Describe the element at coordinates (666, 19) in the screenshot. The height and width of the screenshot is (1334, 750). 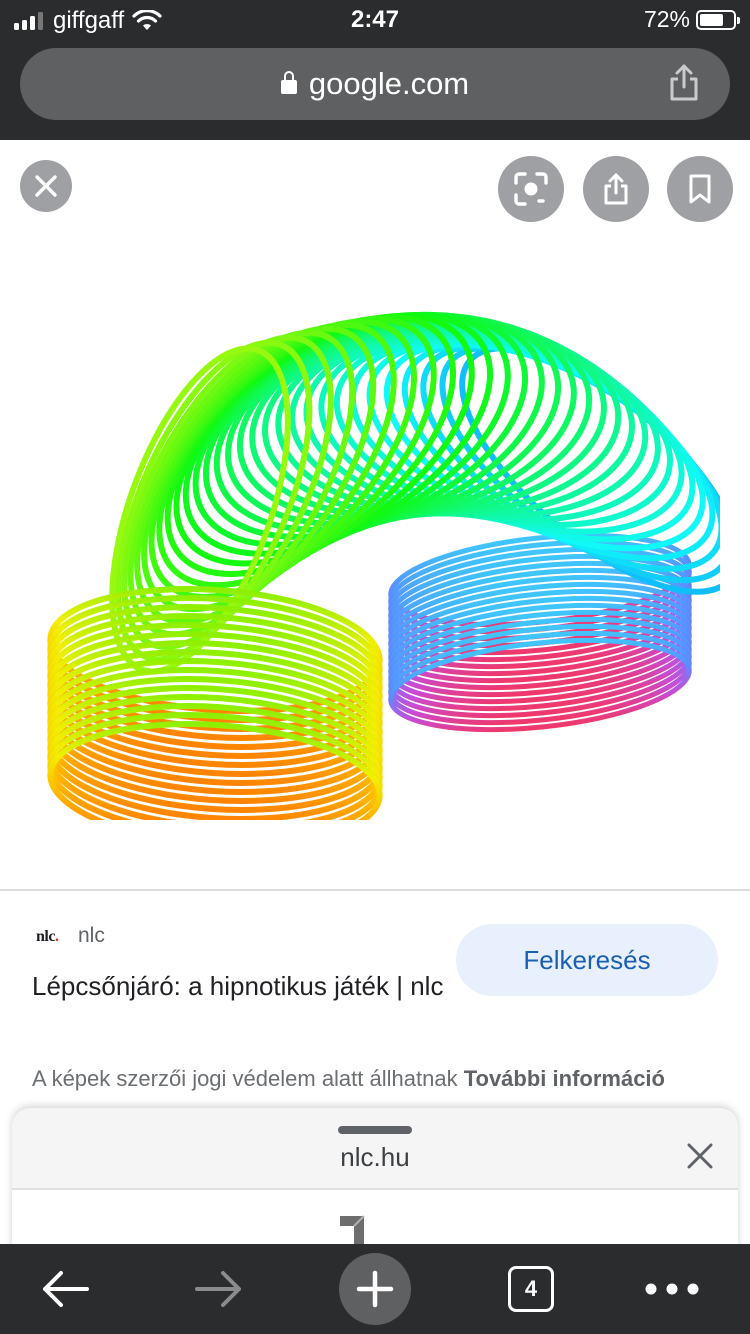
I see `battery-percent: 72%` at that location.